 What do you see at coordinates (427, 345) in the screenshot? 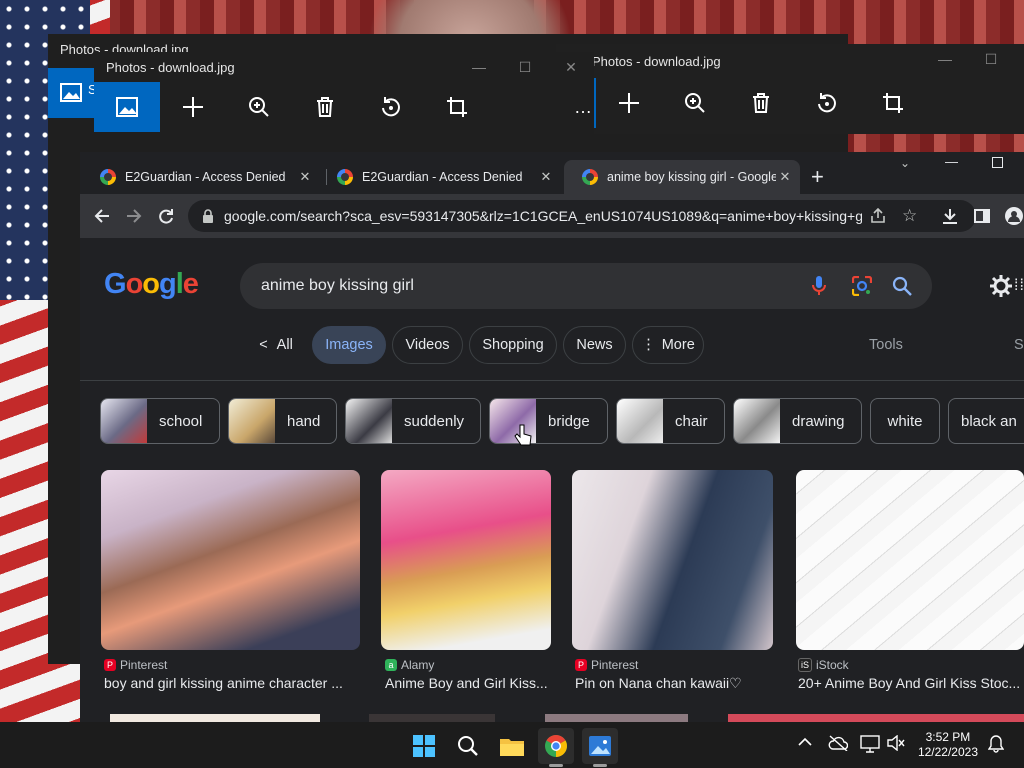
I see `nav-videos: Videos` at bounding box center [427, 345].